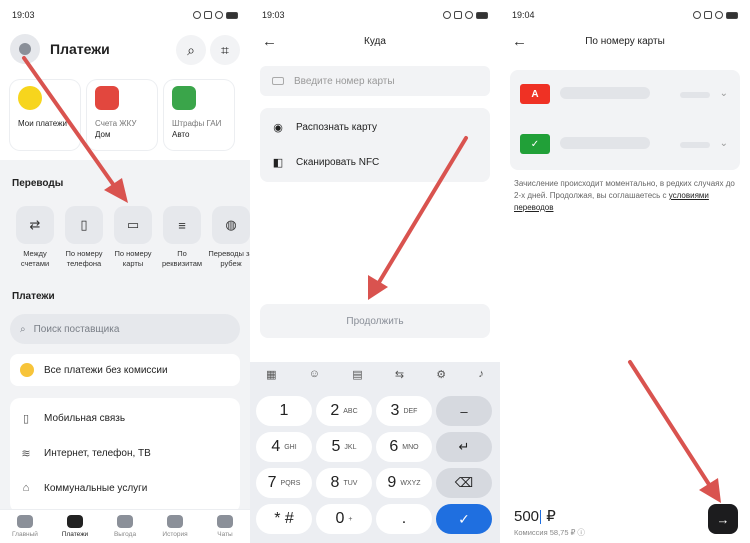 This screenshot has width=750, height=543. What do you see at coordinates (133, 237) in the screenshot?
I see `transfer-by-card: ▭ По номеру карты` at bounding box center [133, 237].